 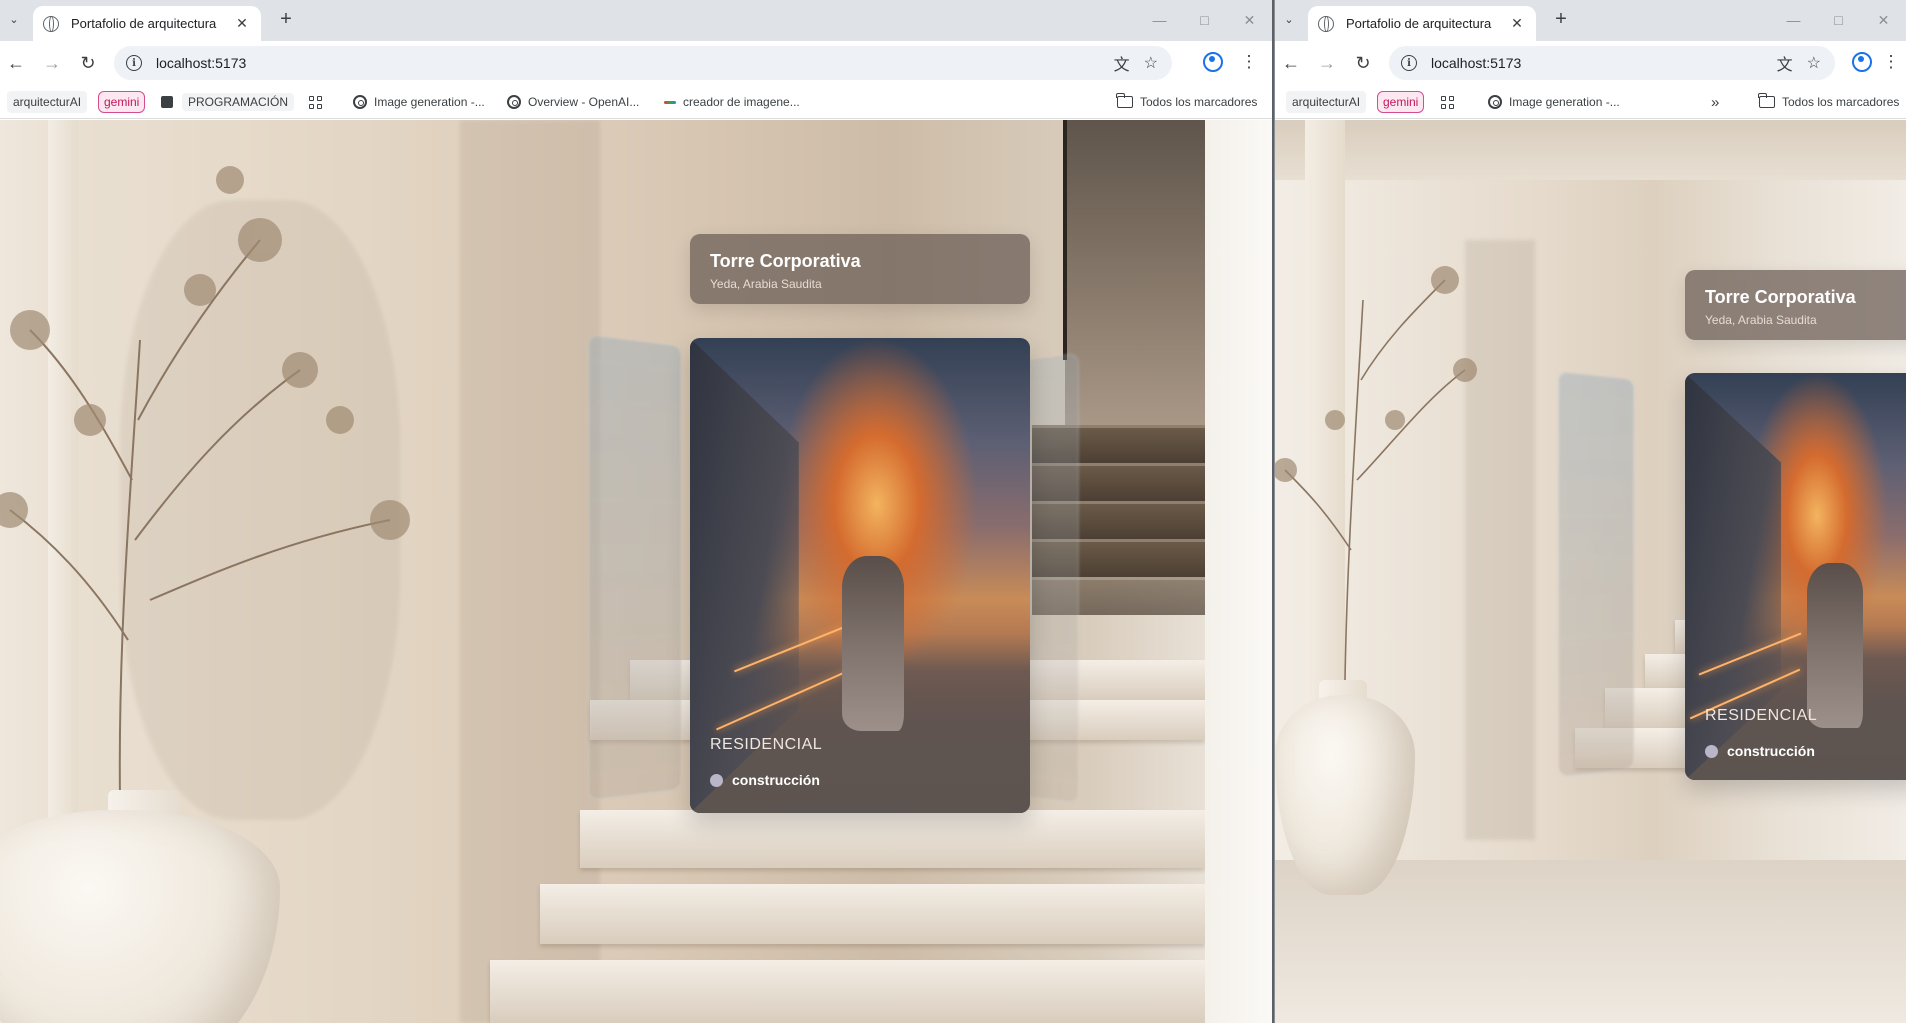 What do you see at coordinates (1135, 272) in the screenshot?
I see `upper-window` at bounding box center [1135, 272].